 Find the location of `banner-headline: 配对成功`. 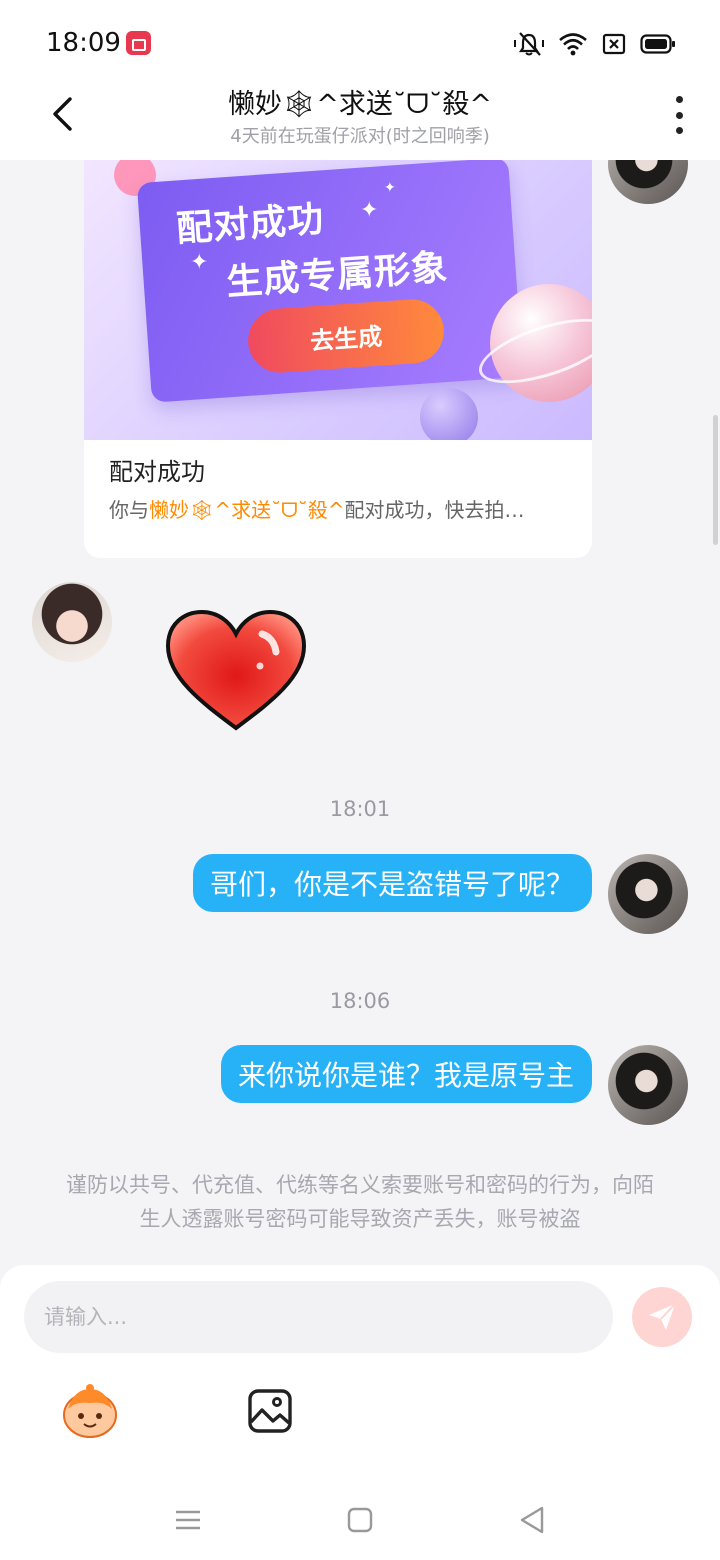

banner-headline: 配对成功 is located at coordinates (250, 224).